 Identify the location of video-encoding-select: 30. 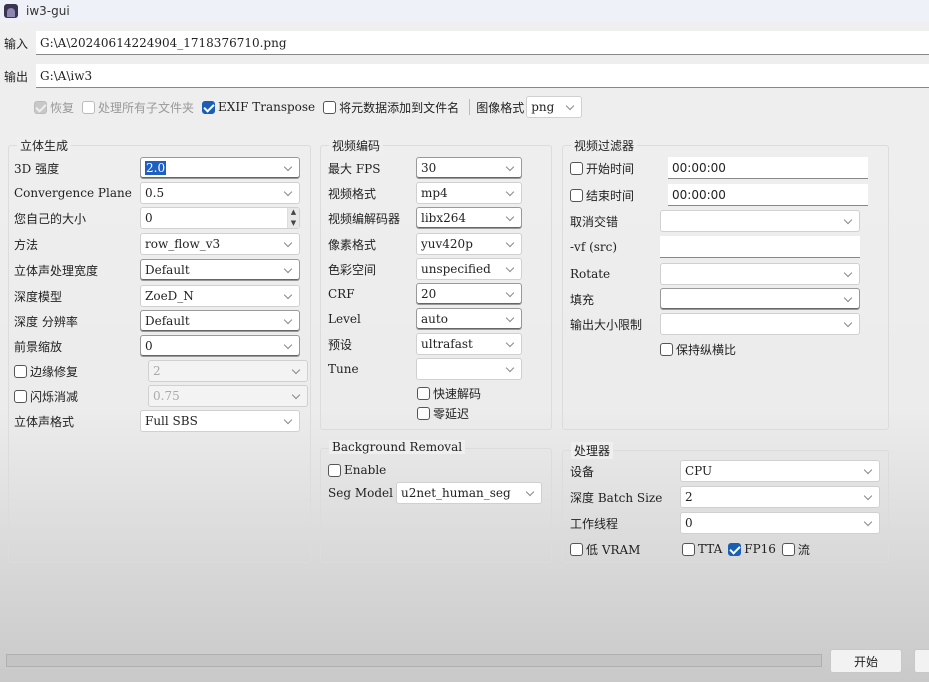
(469, 168).